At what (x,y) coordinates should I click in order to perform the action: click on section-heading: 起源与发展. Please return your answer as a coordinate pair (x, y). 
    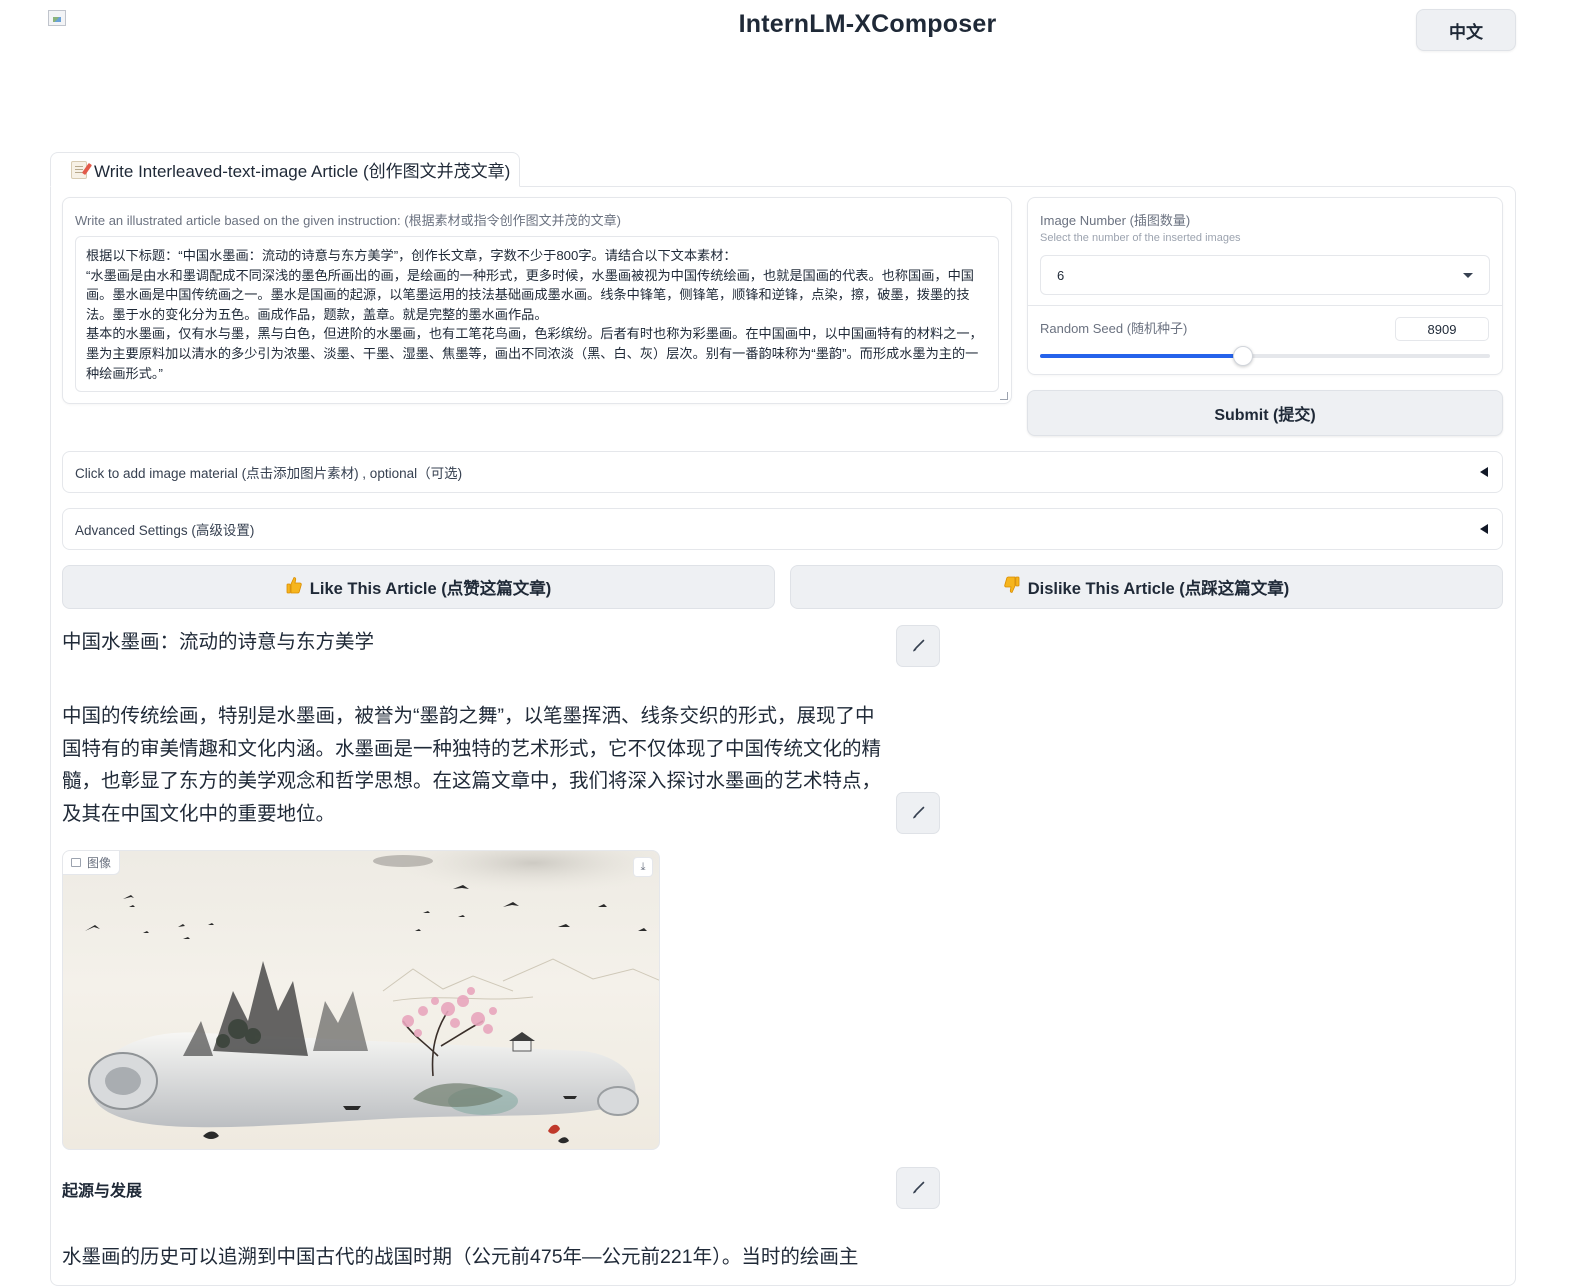
    Looking at the image, I should click on (102, 1191).